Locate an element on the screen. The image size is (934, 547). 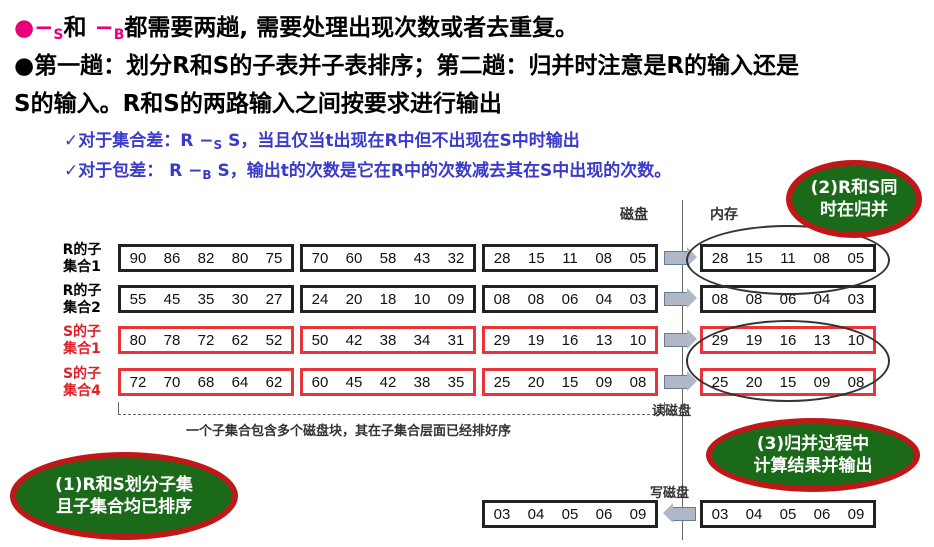
subset-brace is located at coordinates (391, 408).